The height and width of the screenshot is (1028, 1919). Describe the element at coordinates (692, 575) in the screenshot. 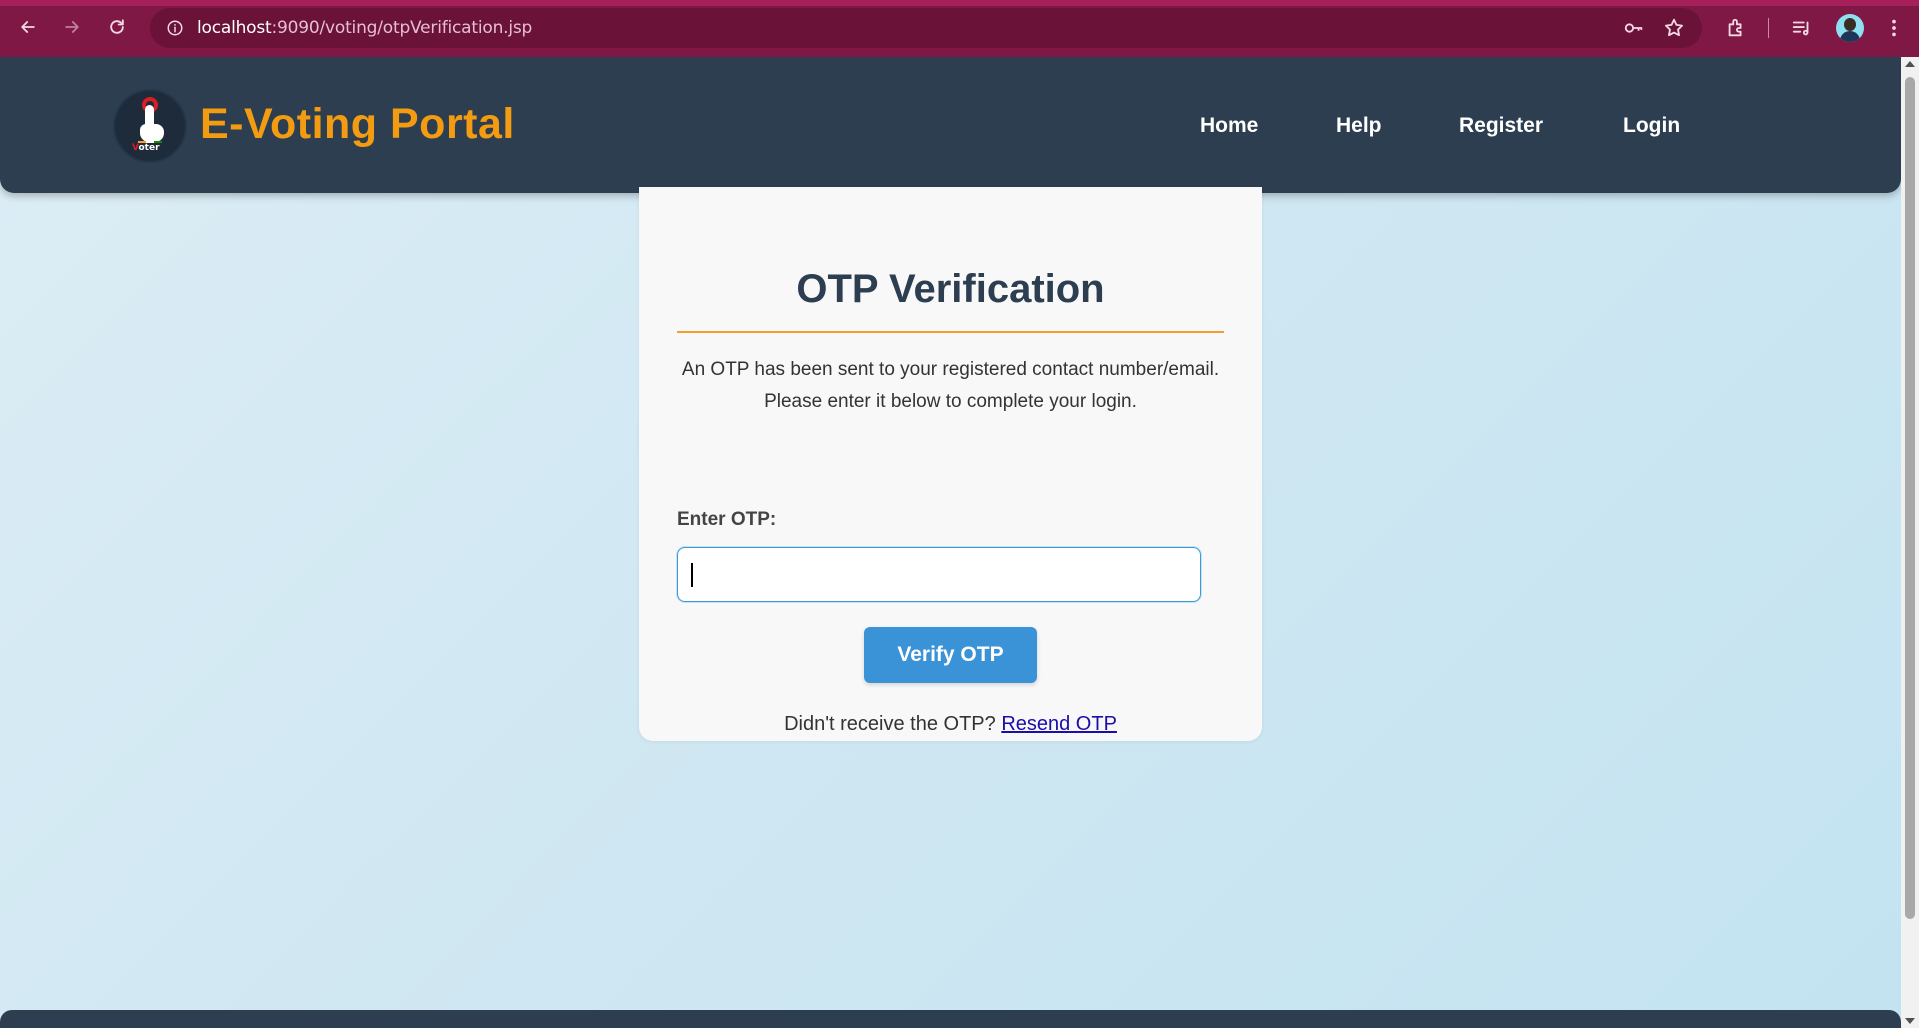

I see `text-caret` at that location.